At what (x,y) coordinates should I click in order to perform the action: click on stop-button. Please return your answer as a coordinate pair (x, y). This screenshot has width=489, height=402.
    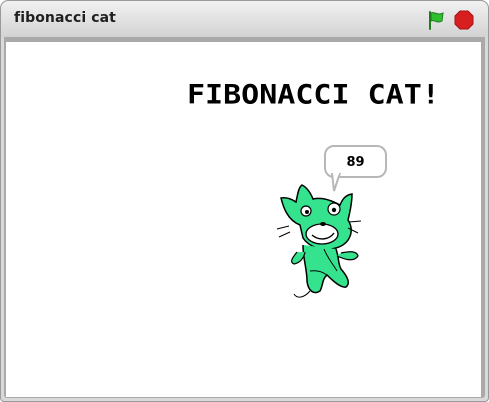
    Looking at the image, I should click on (464, 20).